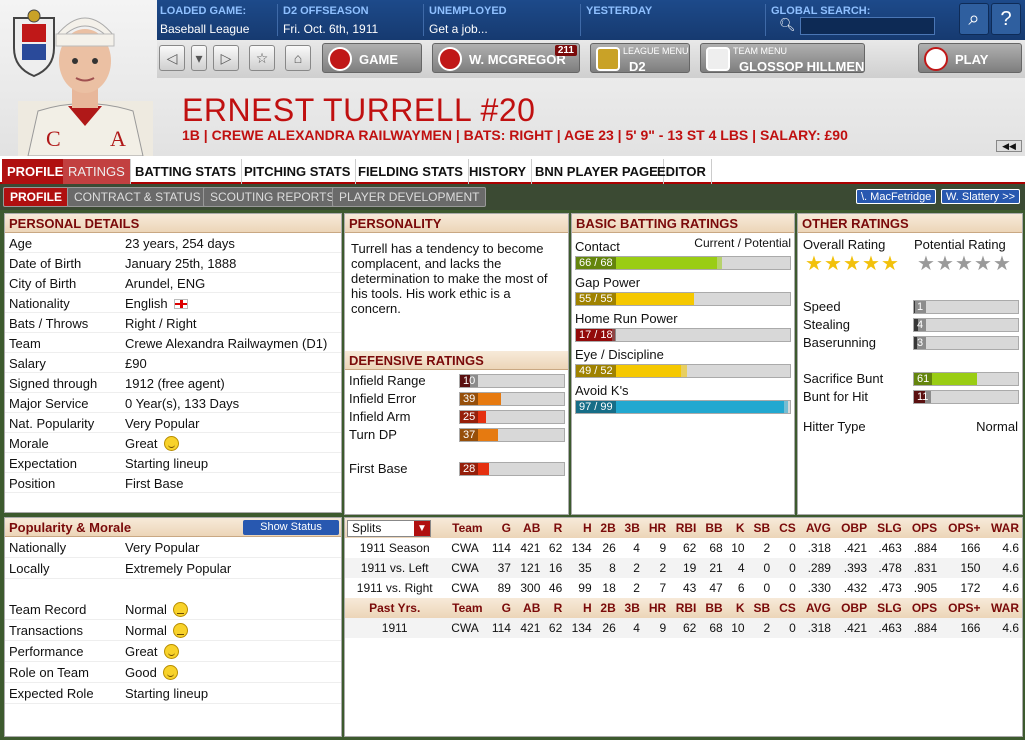  I want to click on batting-rating-label: Gap Power, so click(608, 282).